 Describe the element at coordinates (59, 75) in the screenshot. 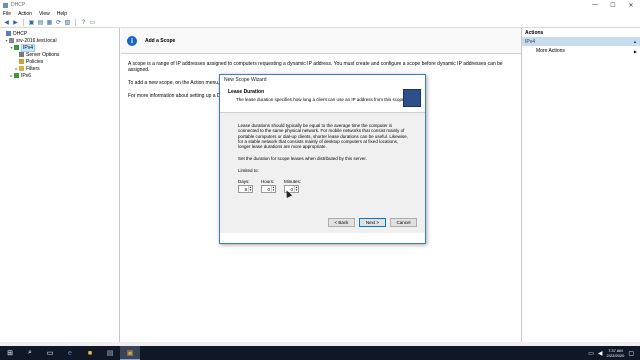

I see `tree-node-ipv6: ▸ IPv6` at that location.